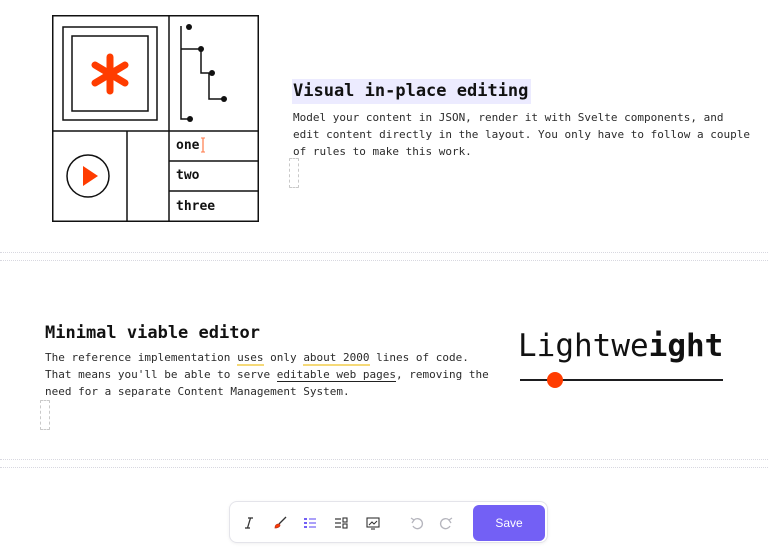 The height and width of the screenshot is (553, 768). I want to click on redo-icon, so click(446, 523).